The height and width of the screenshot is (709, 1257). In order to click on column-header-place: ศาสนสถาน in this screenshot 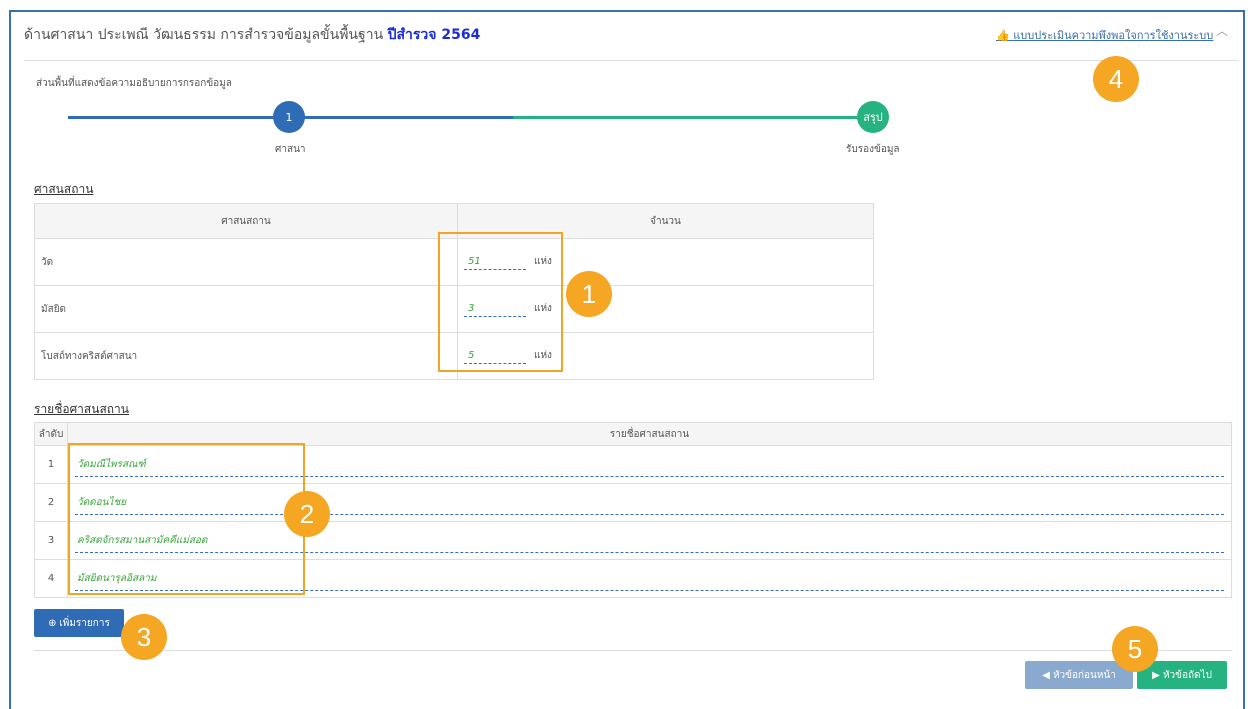, I will do `click(246, 221)`.